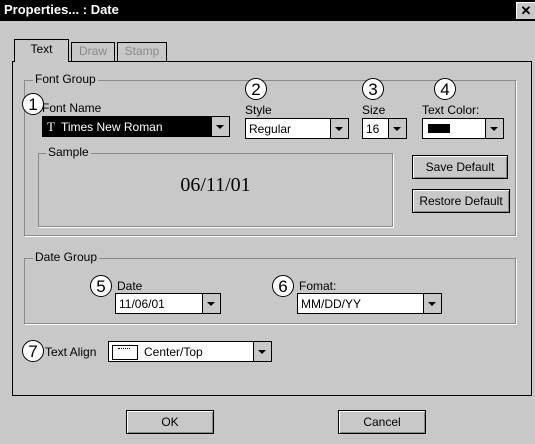  Describe the element at coordinates (374, 110) in the screenshot. I see `size-label: Size` at that location.